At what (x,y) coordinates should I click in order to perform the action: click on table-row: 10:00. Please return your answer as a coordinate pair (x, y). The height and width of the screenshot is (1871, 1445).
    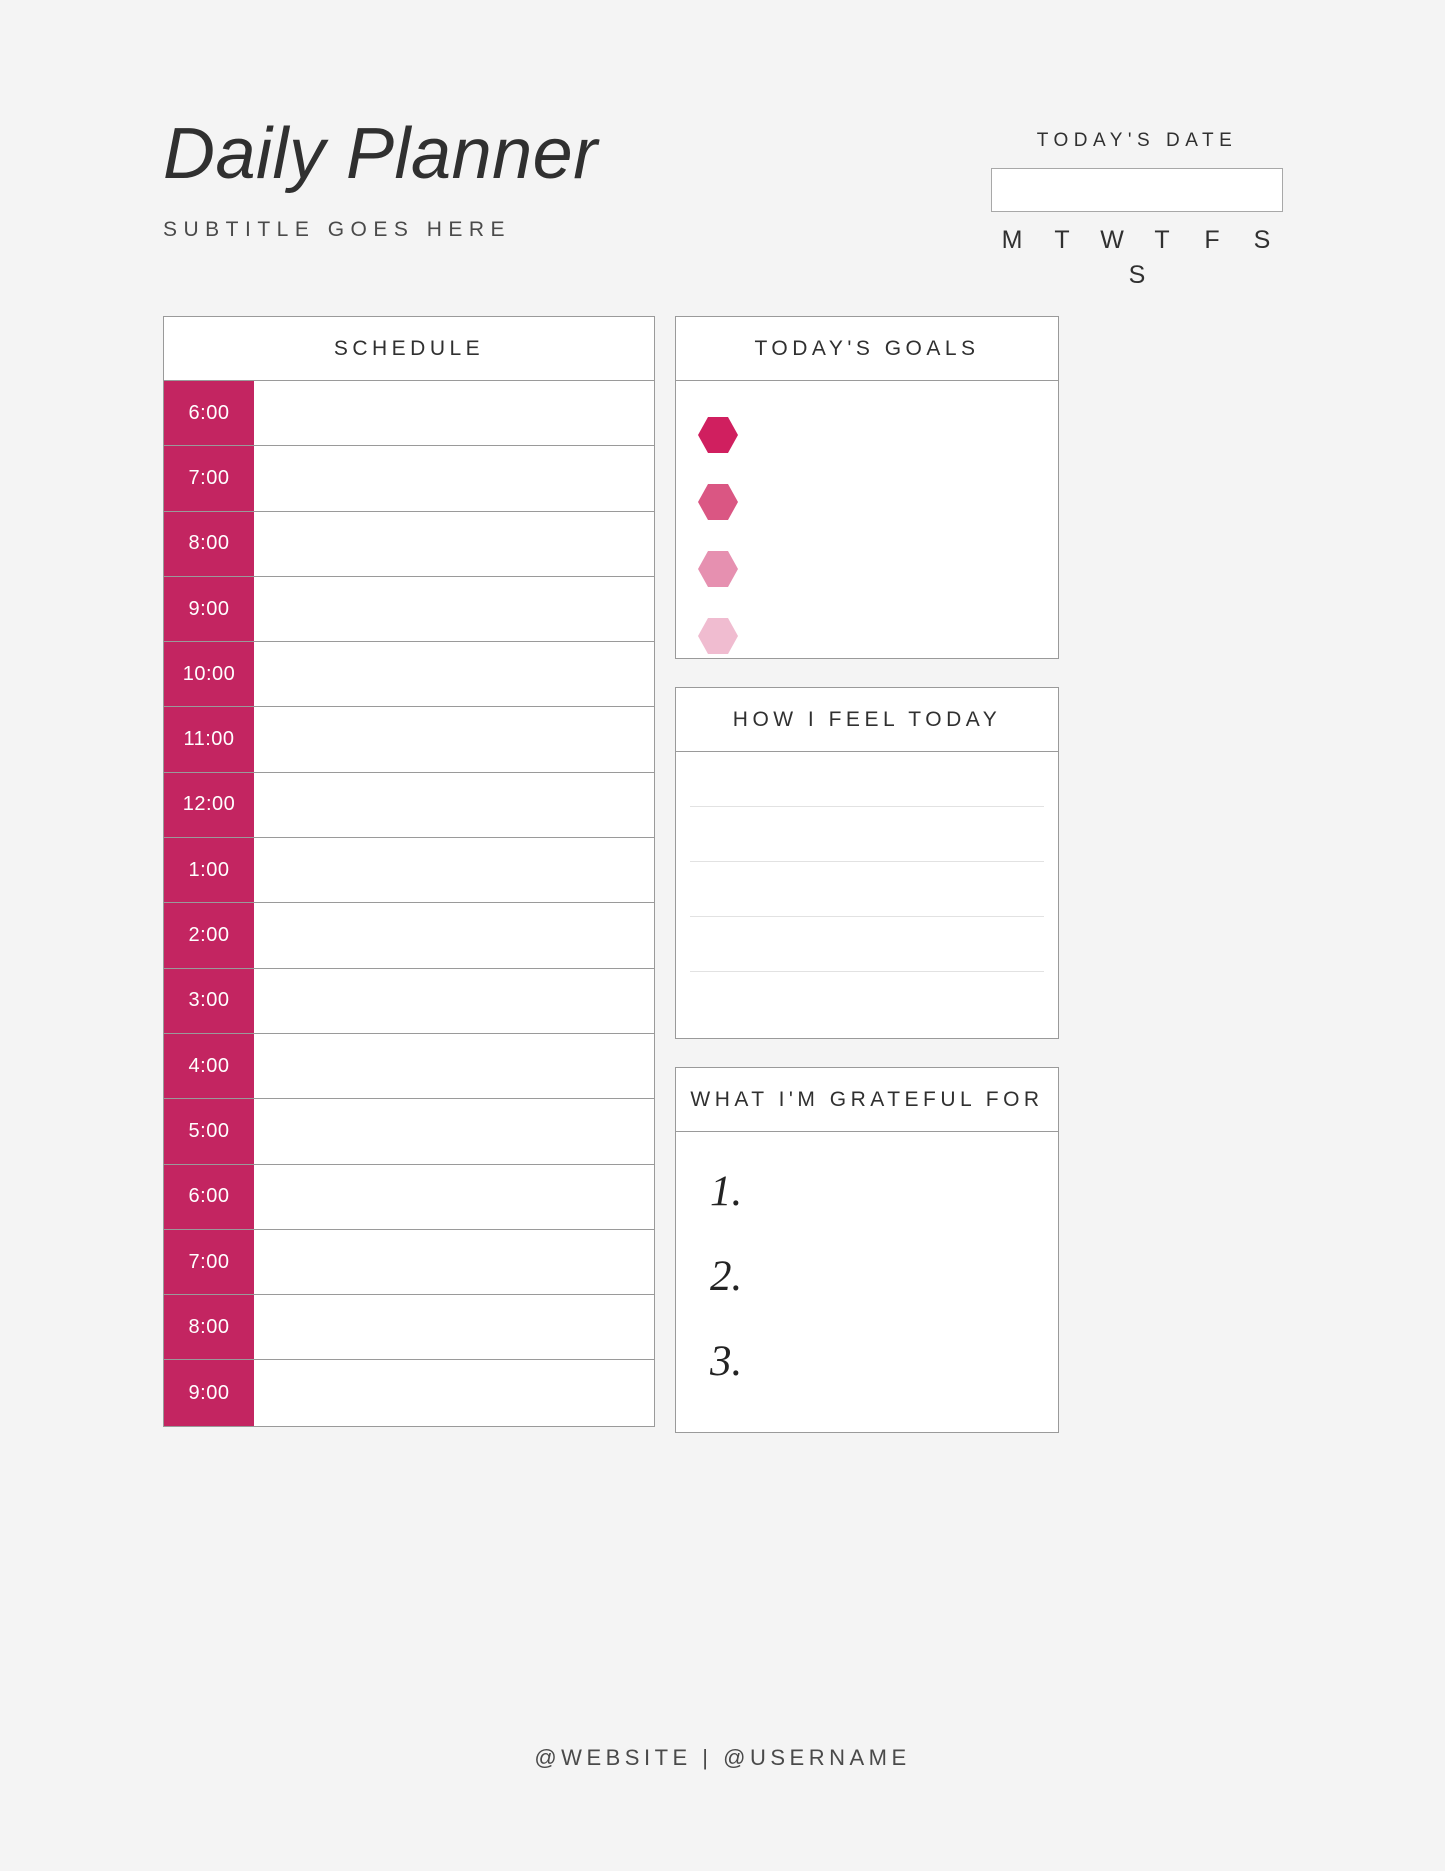
    Looking at the image, I should click on (409, 675).